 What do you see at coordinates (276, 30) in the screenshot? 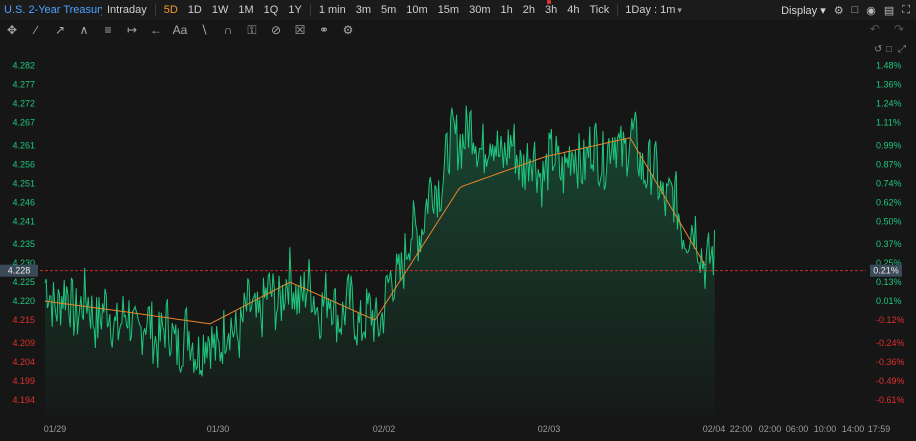
I see `hide-icon: ⊘` at bounding box center [276, 30].